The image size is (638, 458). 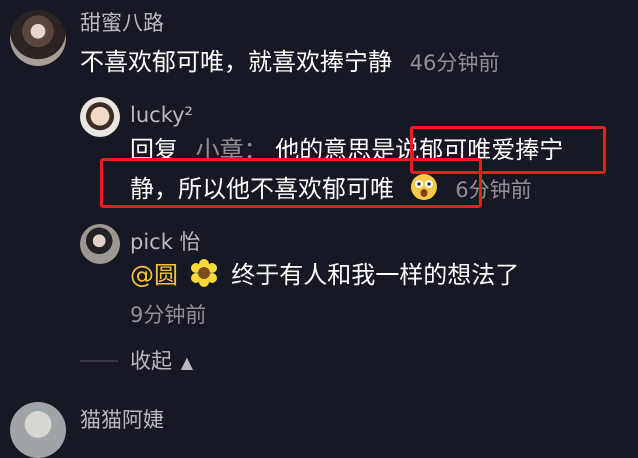 I want to click on highlight-box, so click(x=291, y=183).